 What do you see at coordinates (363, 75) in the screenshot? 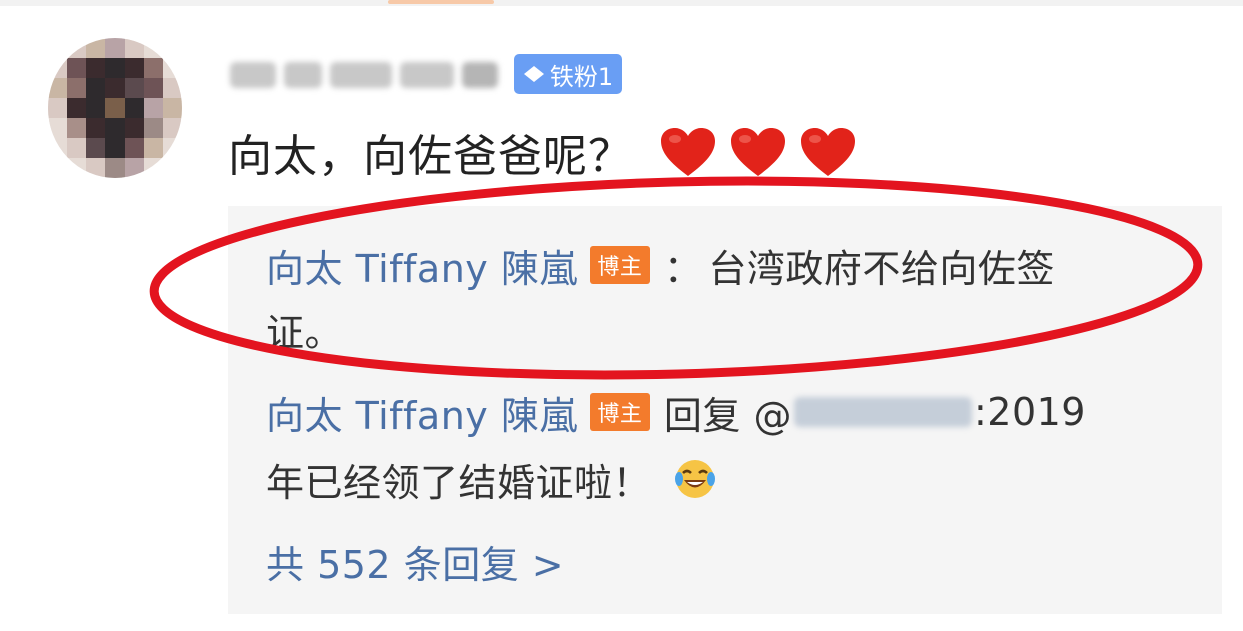
I see `username-blurred` at bounding box center [363, 75].